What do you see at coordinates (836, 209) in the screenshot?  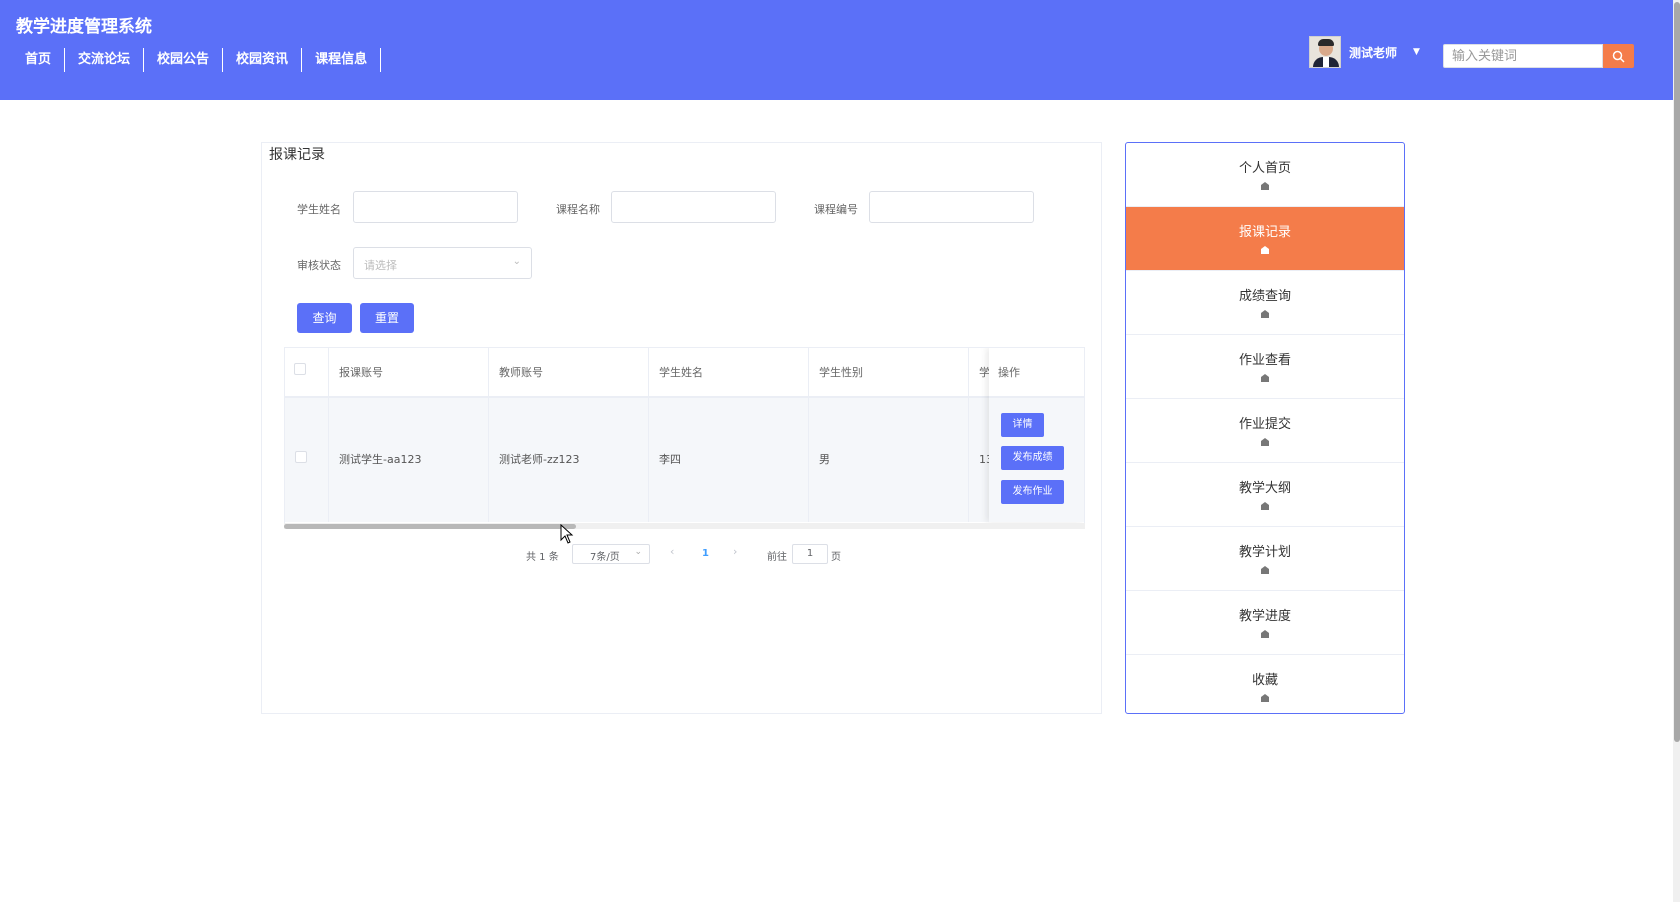 I see `course-no-label: 课程编号` at bounding box center [836, 209].